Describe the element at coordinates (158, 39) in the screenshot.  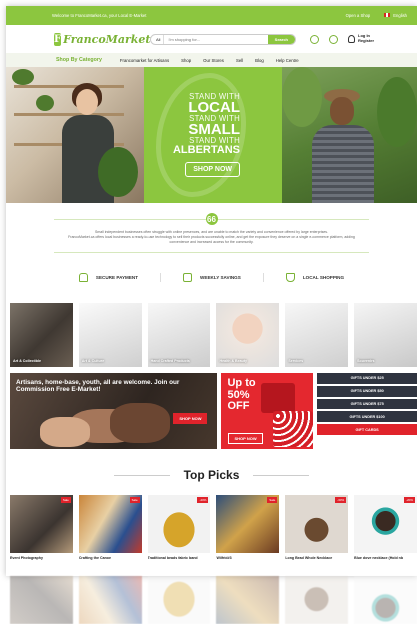
I see `search-category-select: All` at that location.